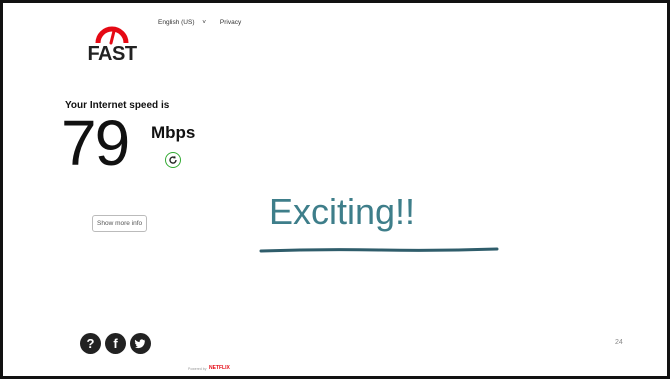  What do you see at coordinates (619, 342) in the screenshot?
I see `page-number: 24` at bounding box center [619, 342].